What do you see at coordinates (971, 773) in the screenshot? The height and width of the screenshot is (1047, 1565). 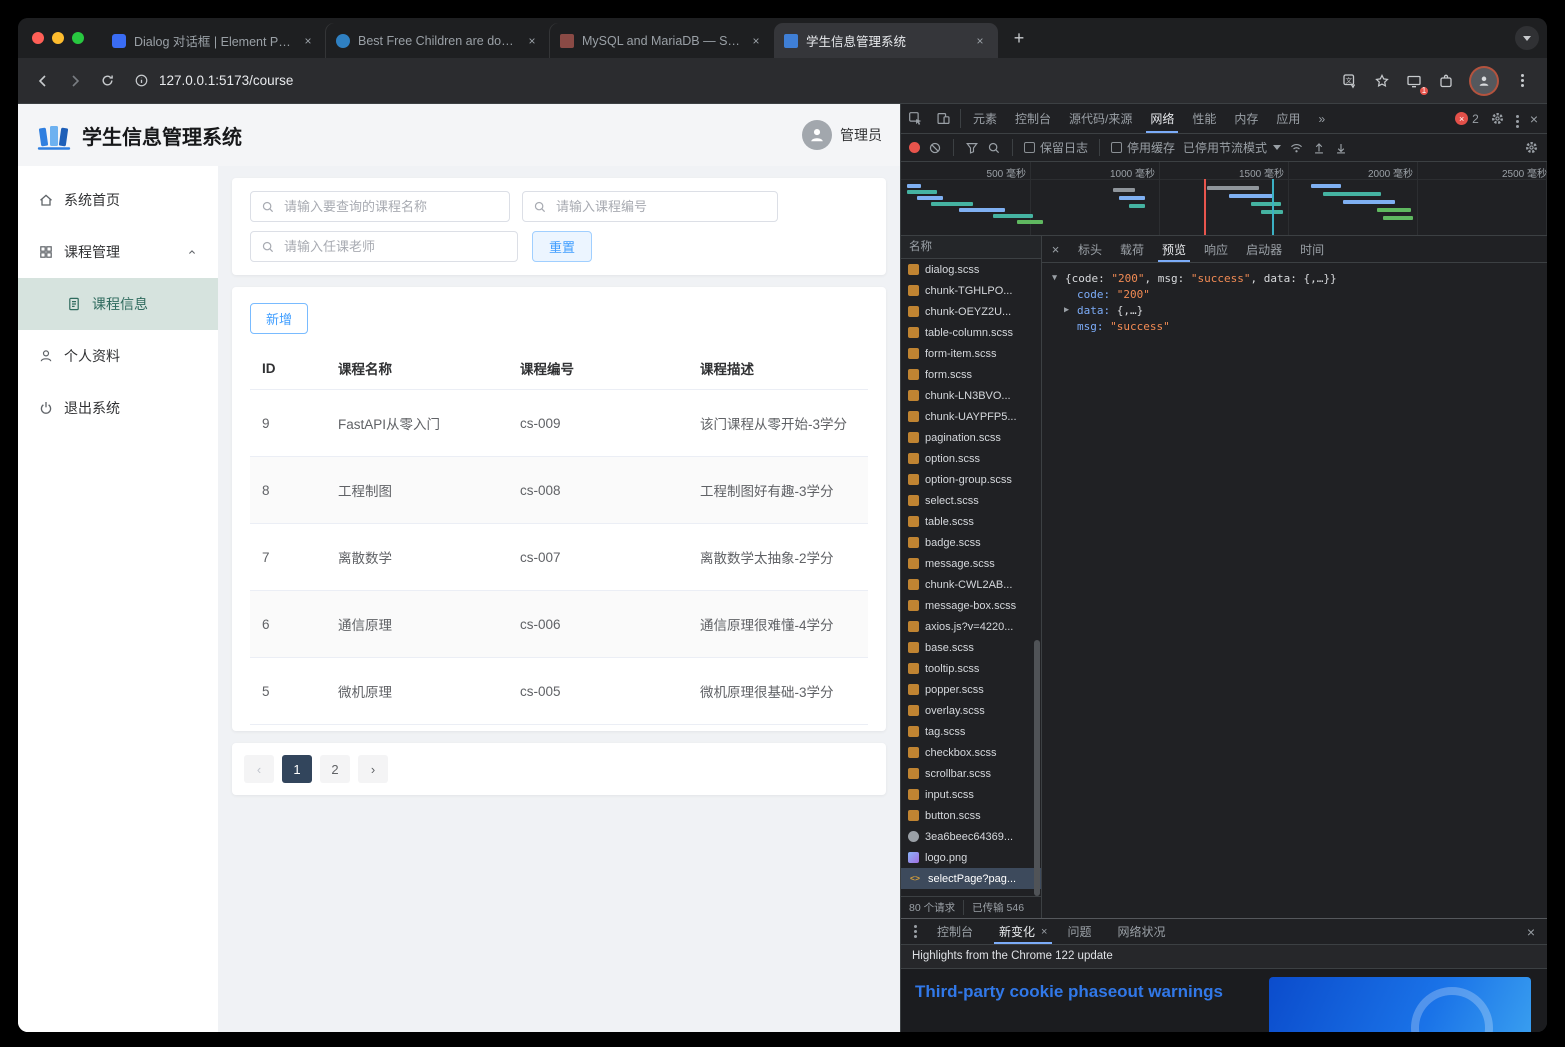 I see `request-row: scrollbar.scss` at bounding box center [971, 773].